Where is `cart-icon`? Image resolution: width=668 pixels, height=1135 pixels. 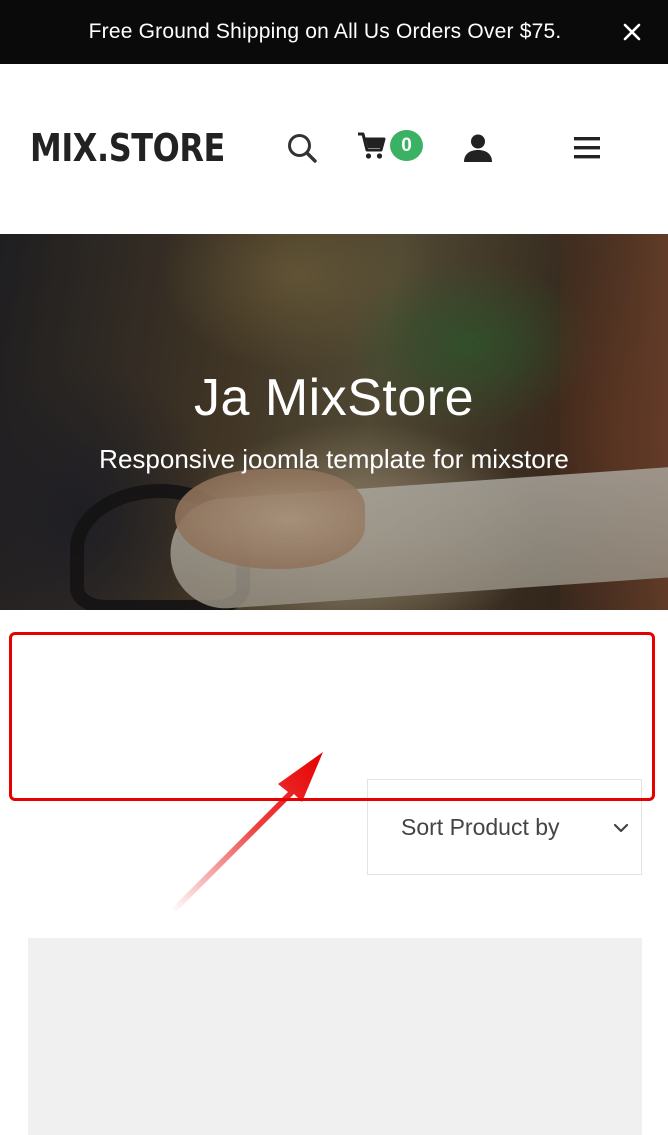
cart-icon is located at coordinates (372, 148).